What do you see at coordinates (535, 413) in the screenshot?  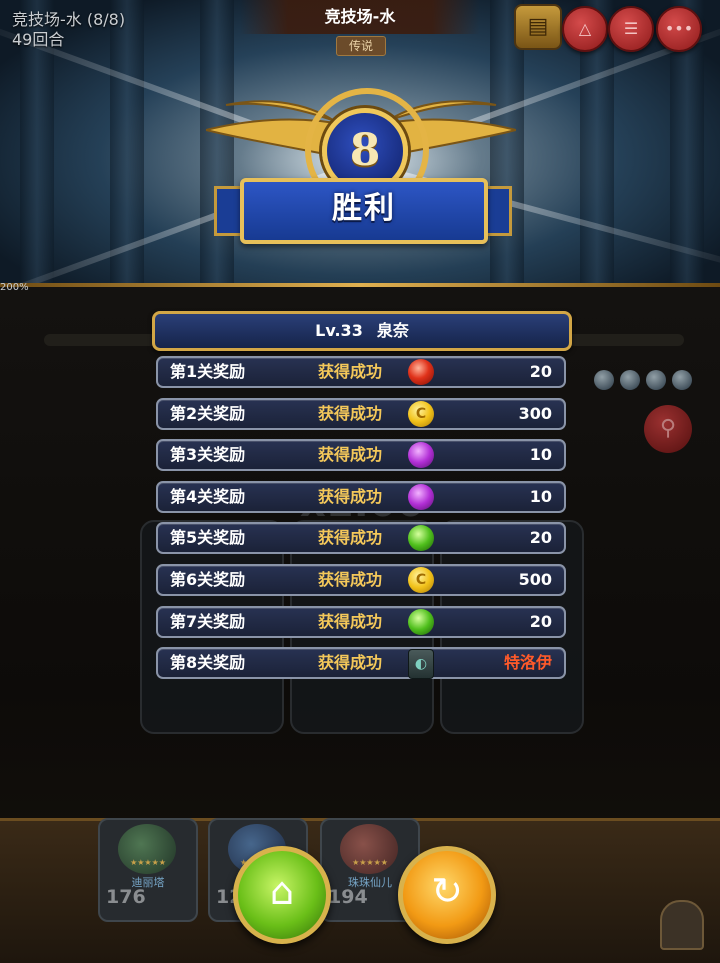 I see `reward-amount: 300` at bounding box center [535, 413].